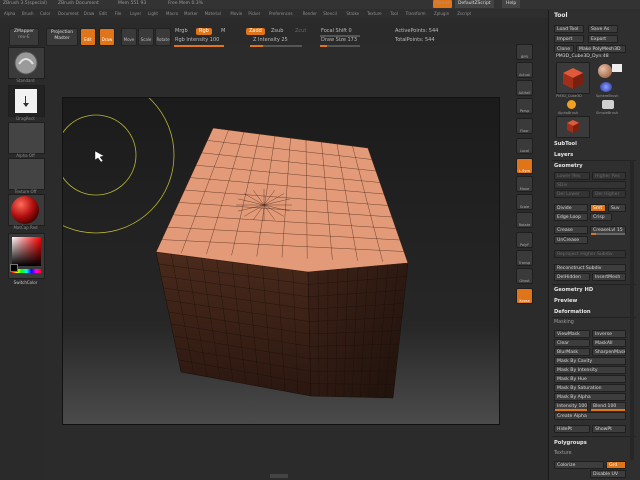  I want to click on shelf-aahalf-button: AAHalf, so click(524, 88).